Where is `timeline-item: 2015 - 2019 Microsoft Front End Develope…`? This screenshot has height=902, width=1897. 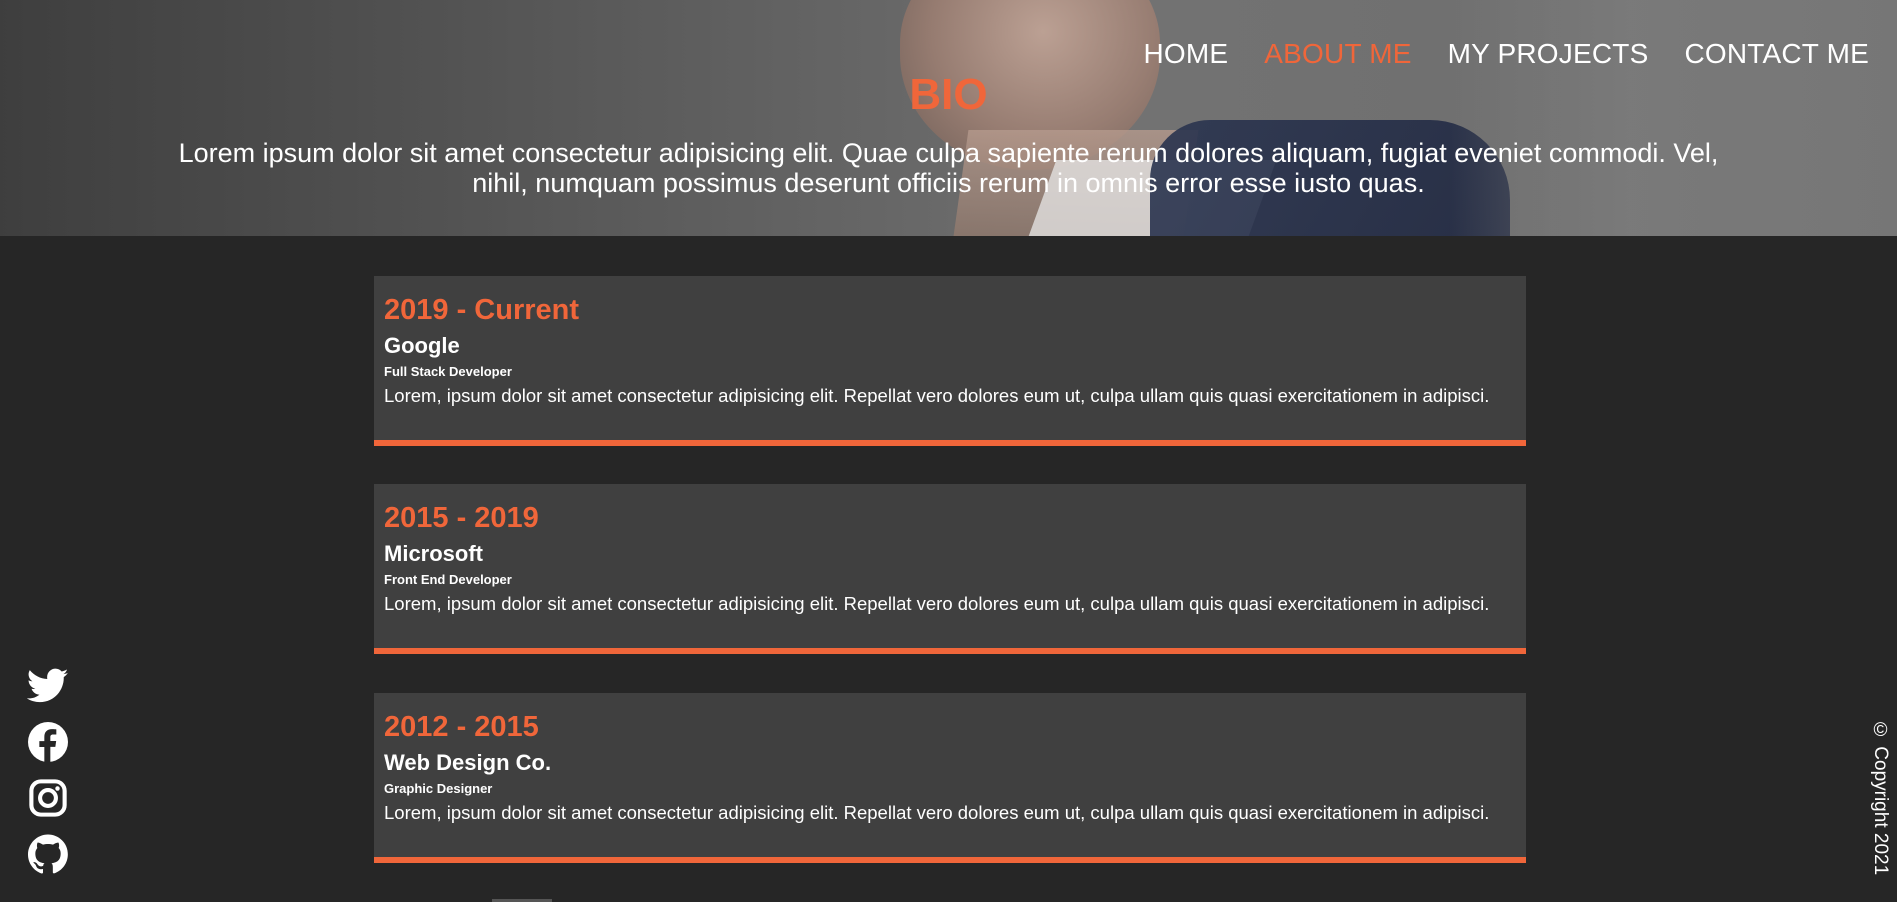
timeline-item: 2015 - 2019 Microsoft Front End Develope… is located at coordinates (950, 569).